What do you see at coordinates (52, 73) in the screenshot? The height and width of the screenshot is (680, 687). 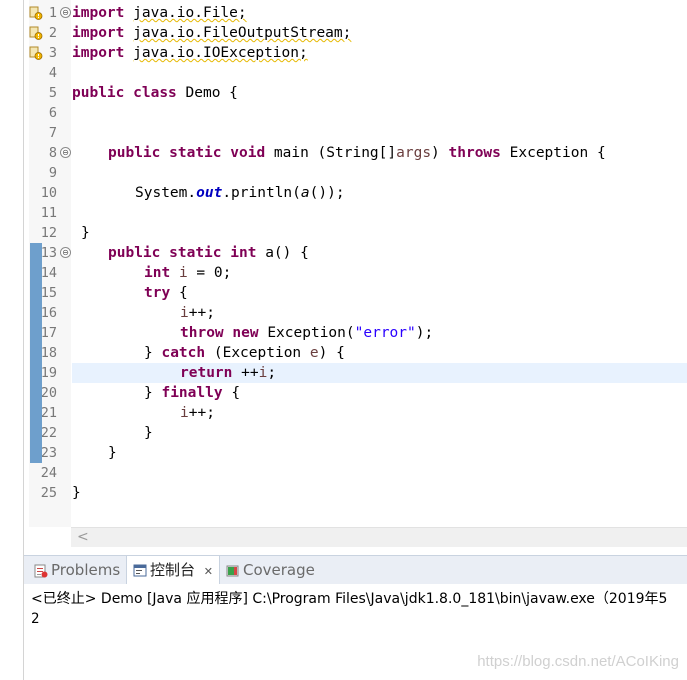 I see `line-number: 4` at bounding box center [52, 73].